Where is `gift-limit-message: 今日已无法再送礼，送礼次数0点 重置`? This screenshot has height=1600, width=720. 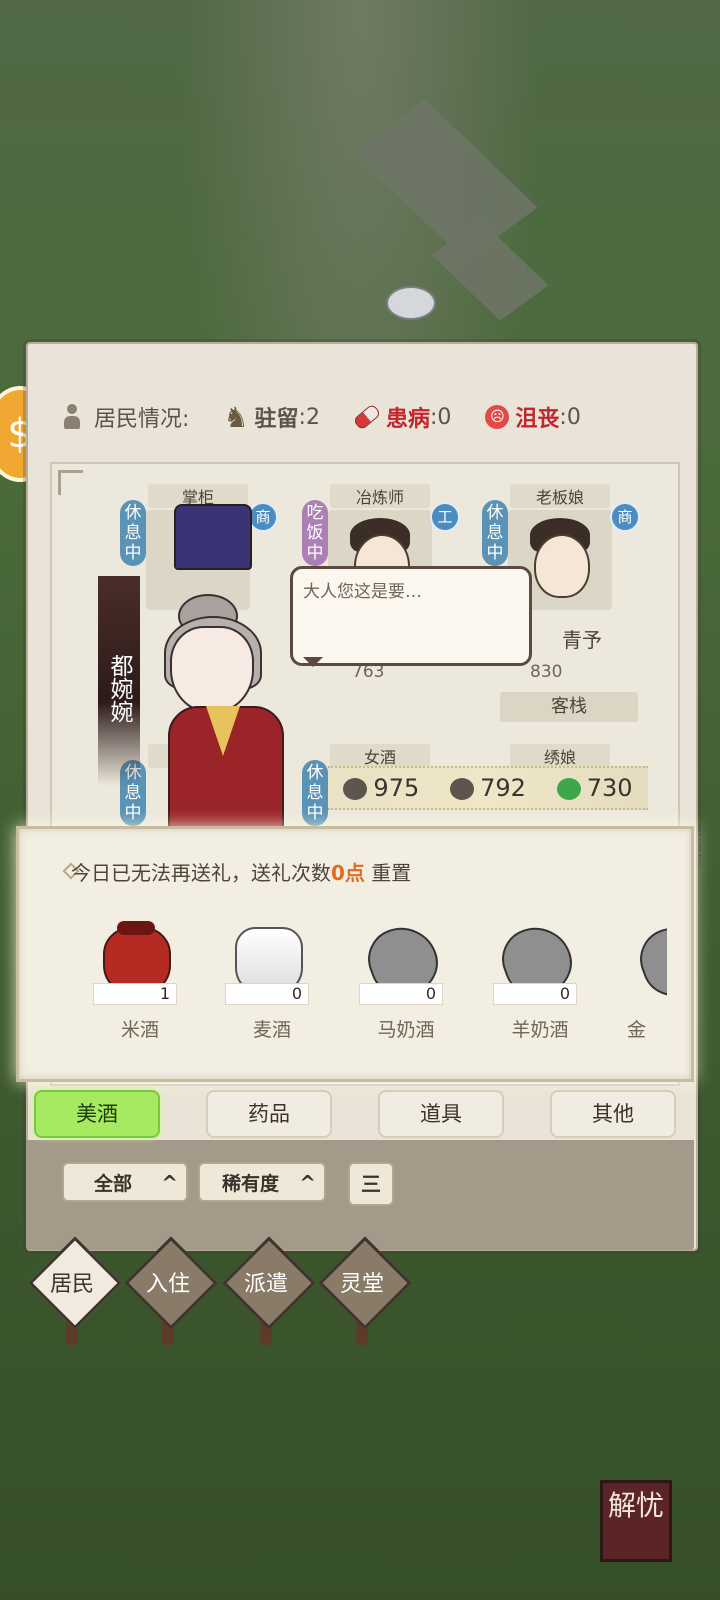 gift-limit-message: 今日已无法再送礼，送礼次数0点 重置 is located at coordinates (241, 873).